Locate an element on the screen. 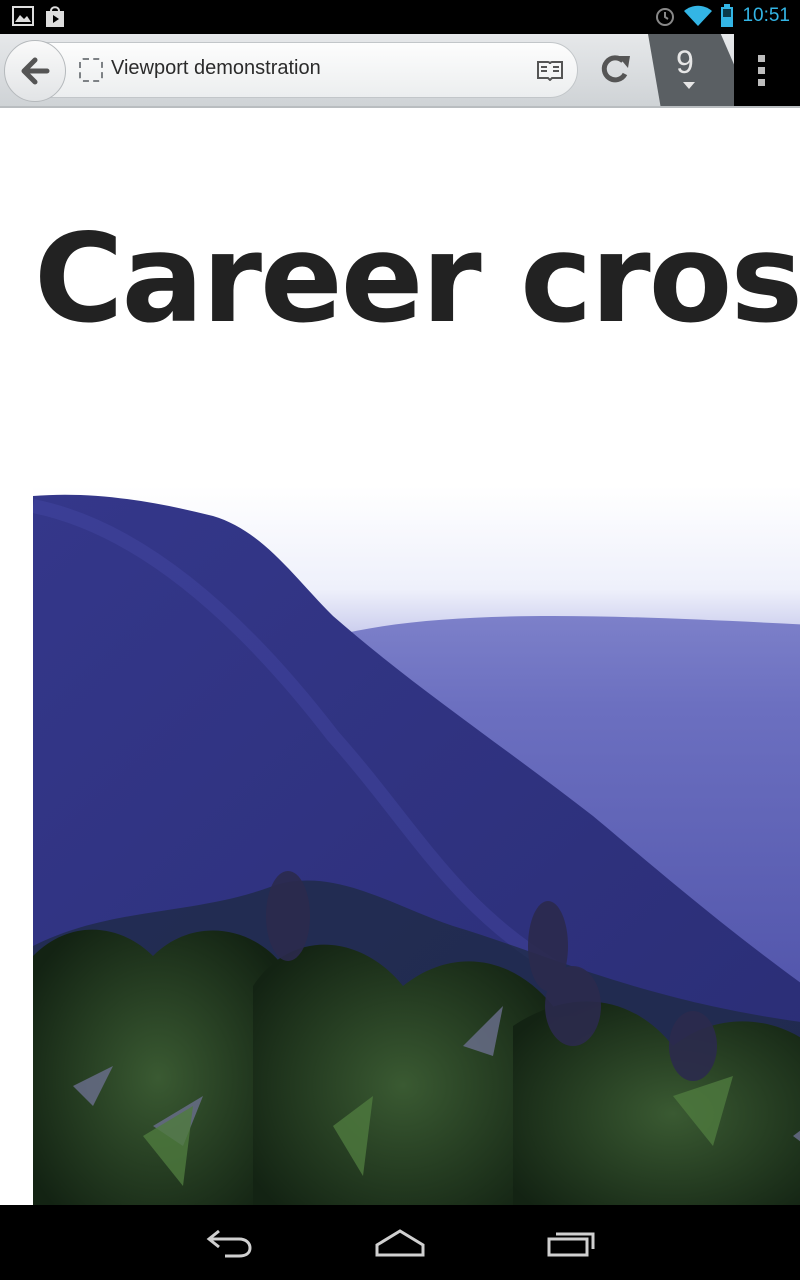  status-time: 10:51 is located at coordinates (766, 15).